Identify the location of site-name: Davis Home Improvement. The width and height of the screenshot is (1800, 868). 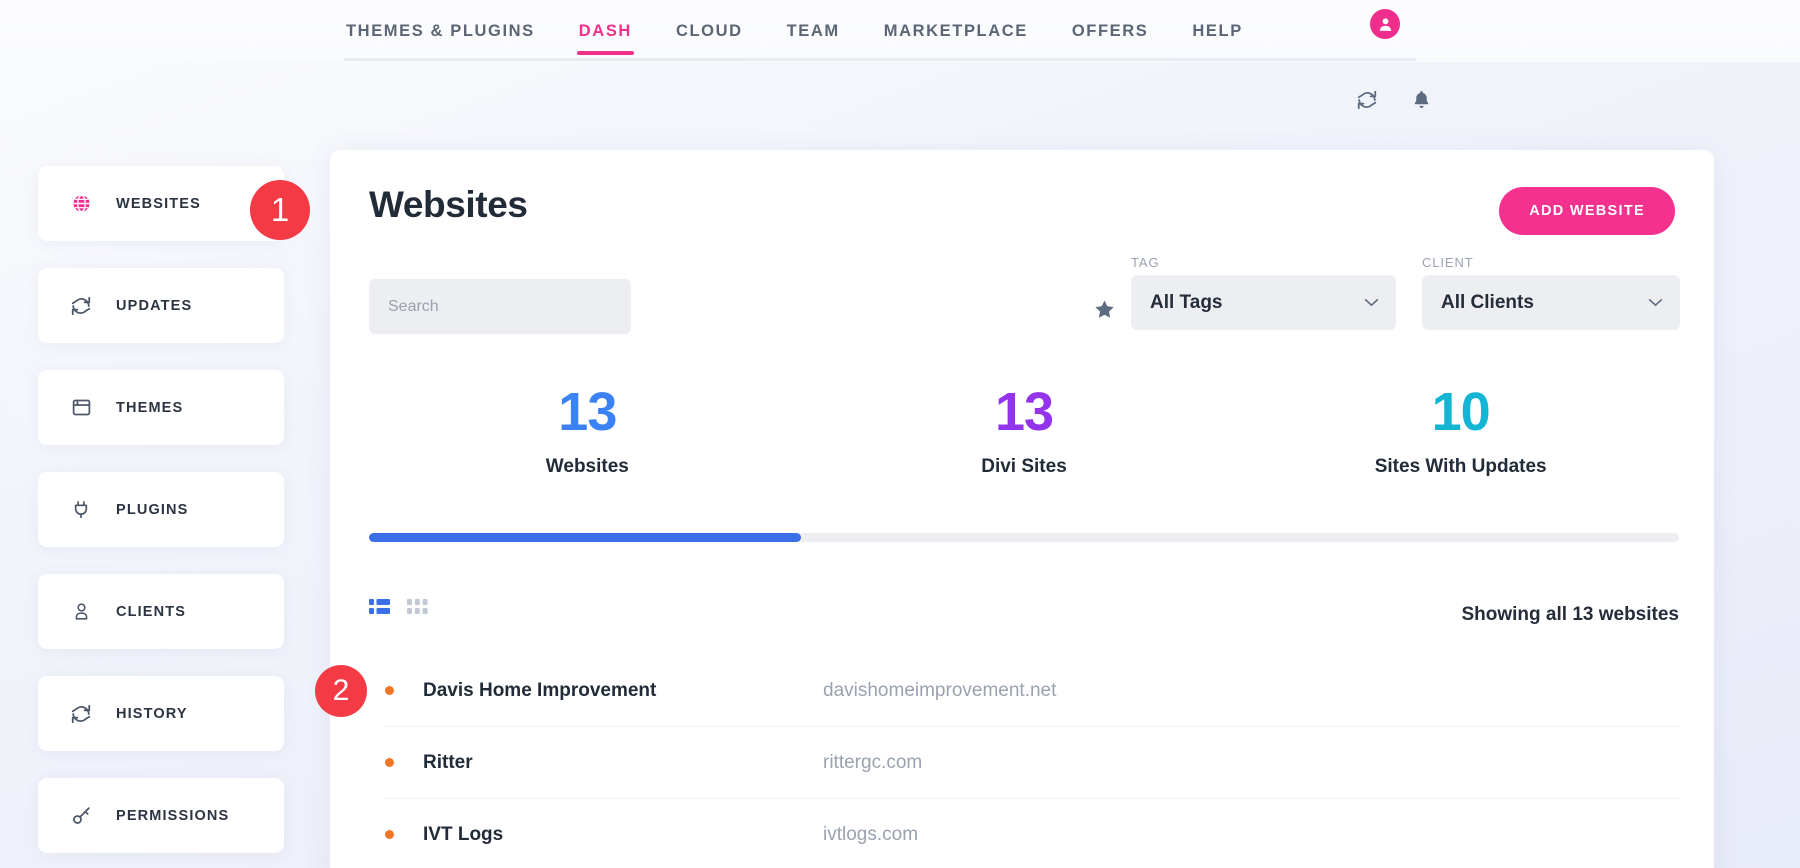
(540, 690).